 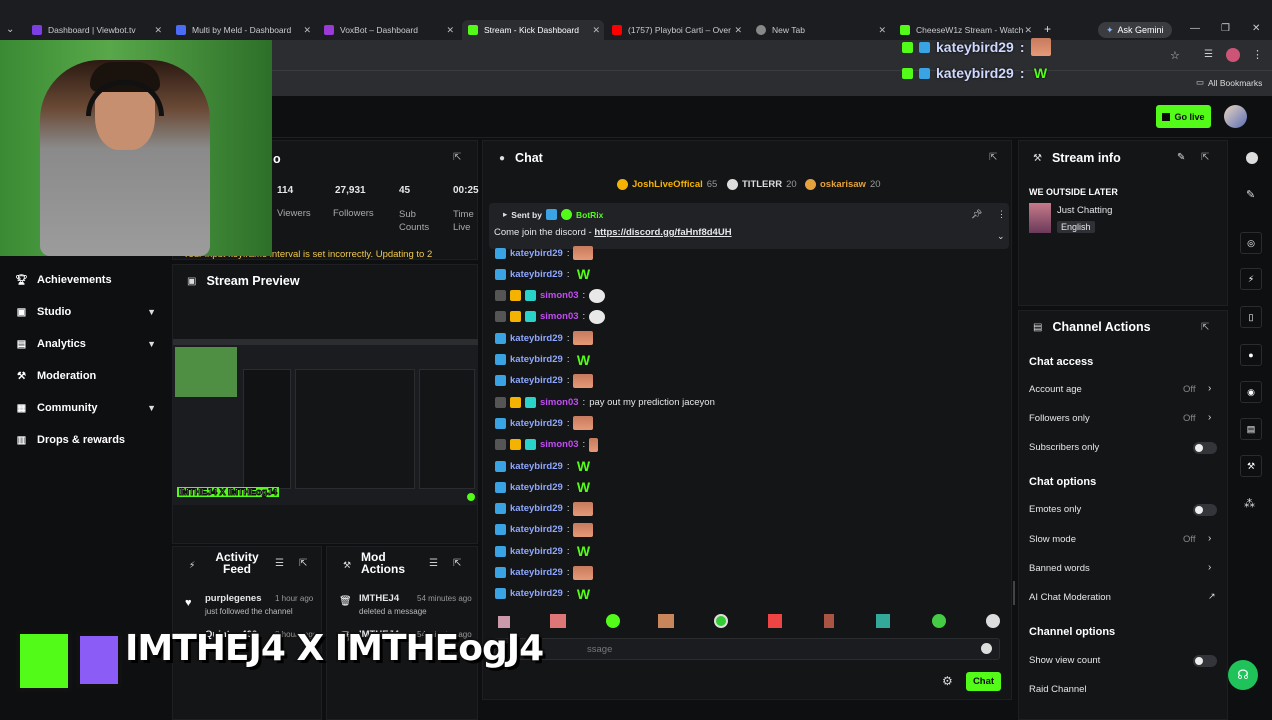 I want to click on star-icon: ☆, so click(x=1175, y=55).